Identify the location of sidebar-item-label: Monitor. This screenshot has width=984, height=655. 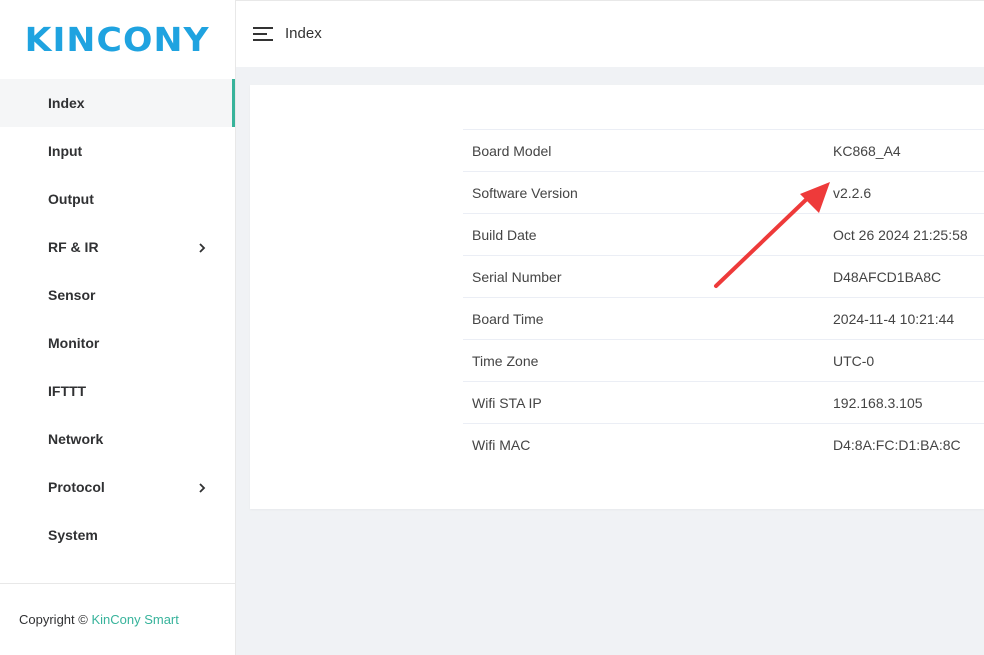
(74, 343).